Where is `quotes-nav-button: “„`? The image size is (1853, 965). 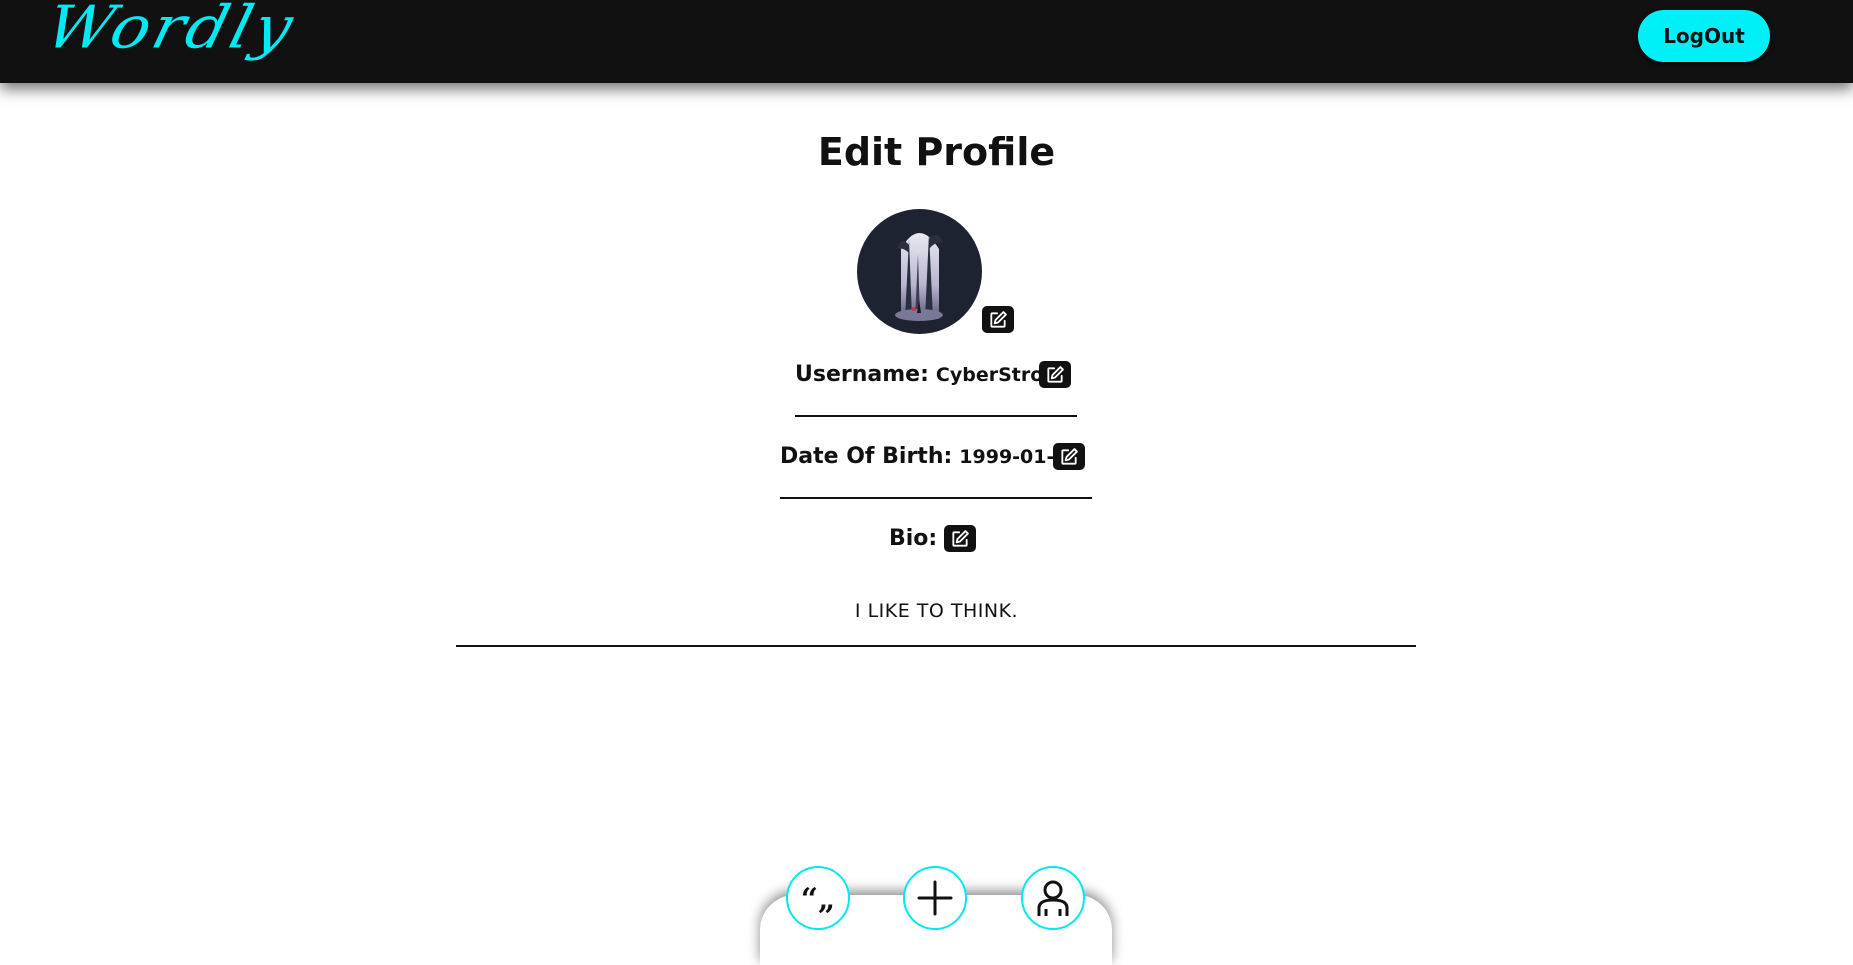
quotes-nav-button: “„ is located at coordinates (818, 898).